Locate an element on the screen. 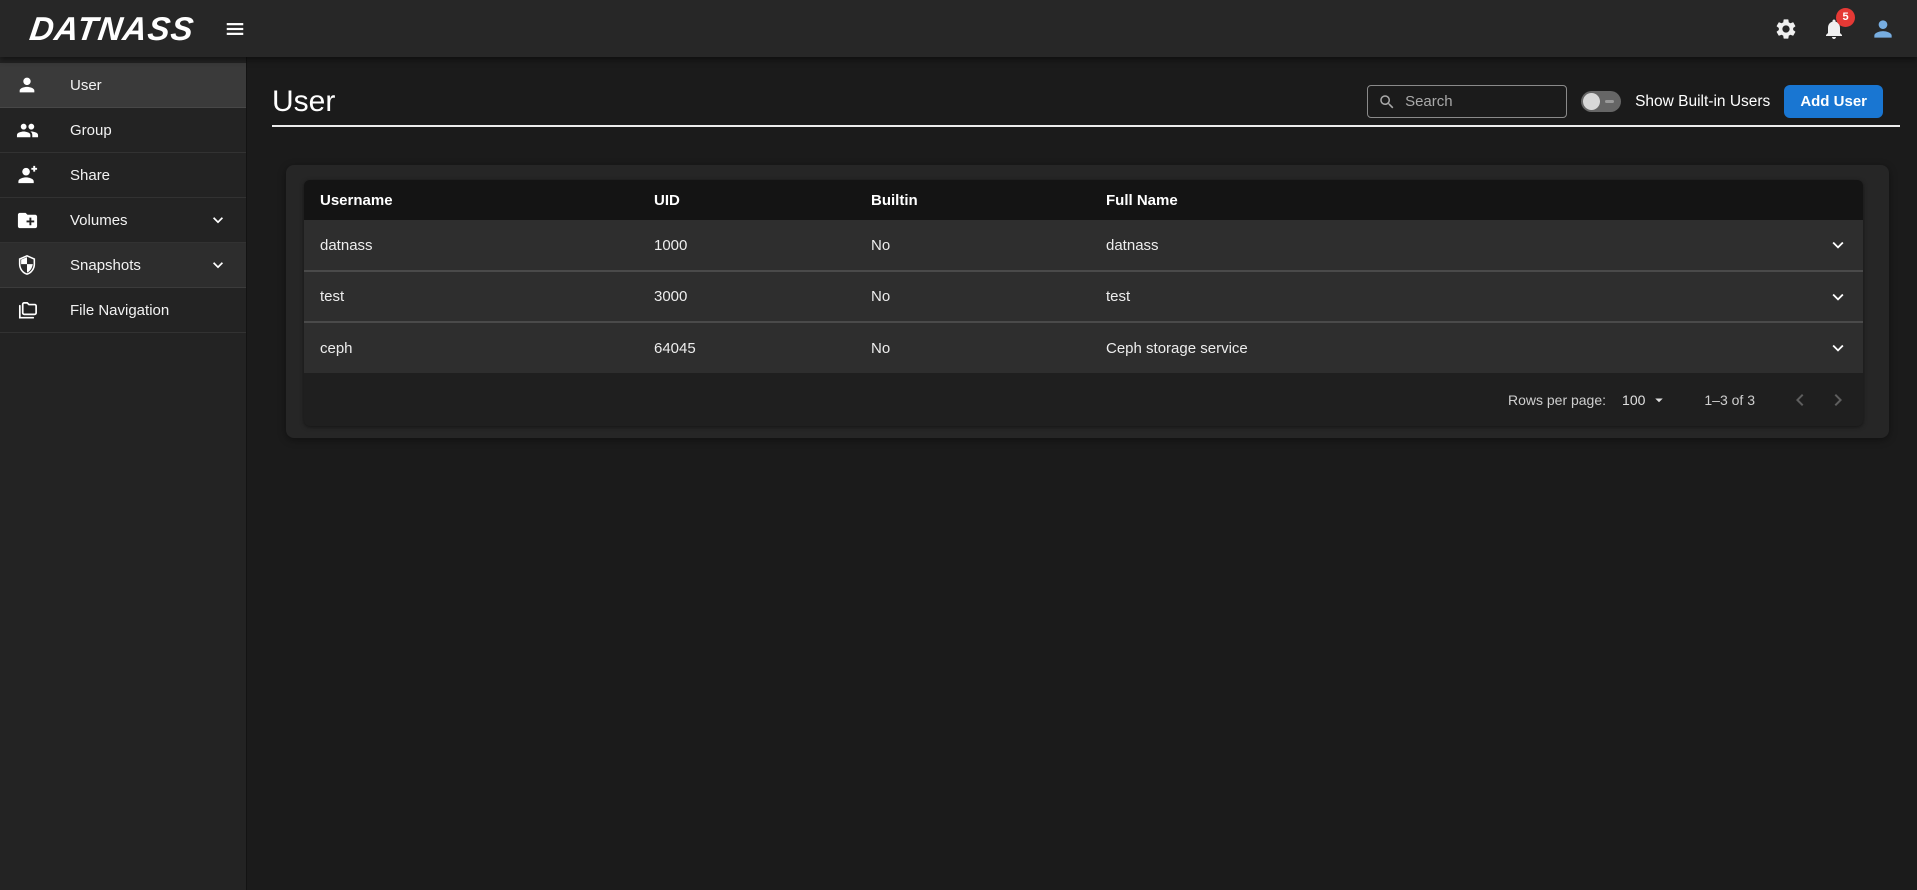  cell-fullname: Ceph storage service is located at coordinates (1448, 347).